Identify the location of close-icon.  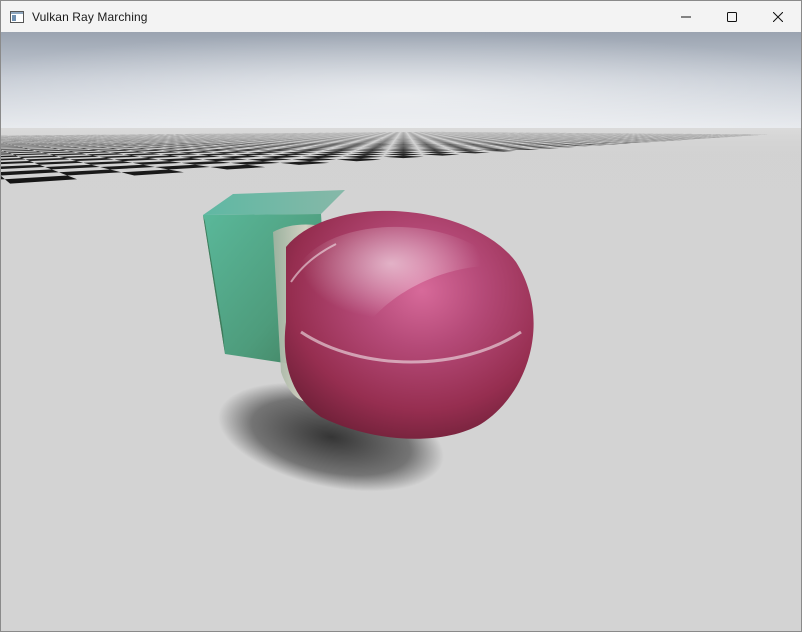
(778, 16).